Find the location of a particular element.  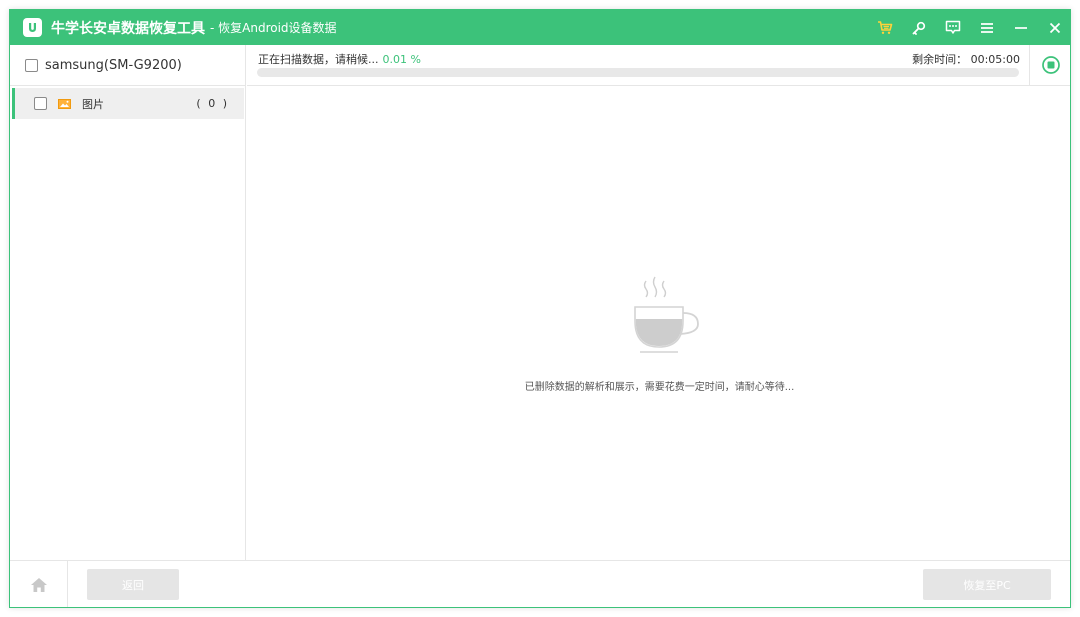

device-name: samsung(SM-G9200) is located at coordinates (113, 65).